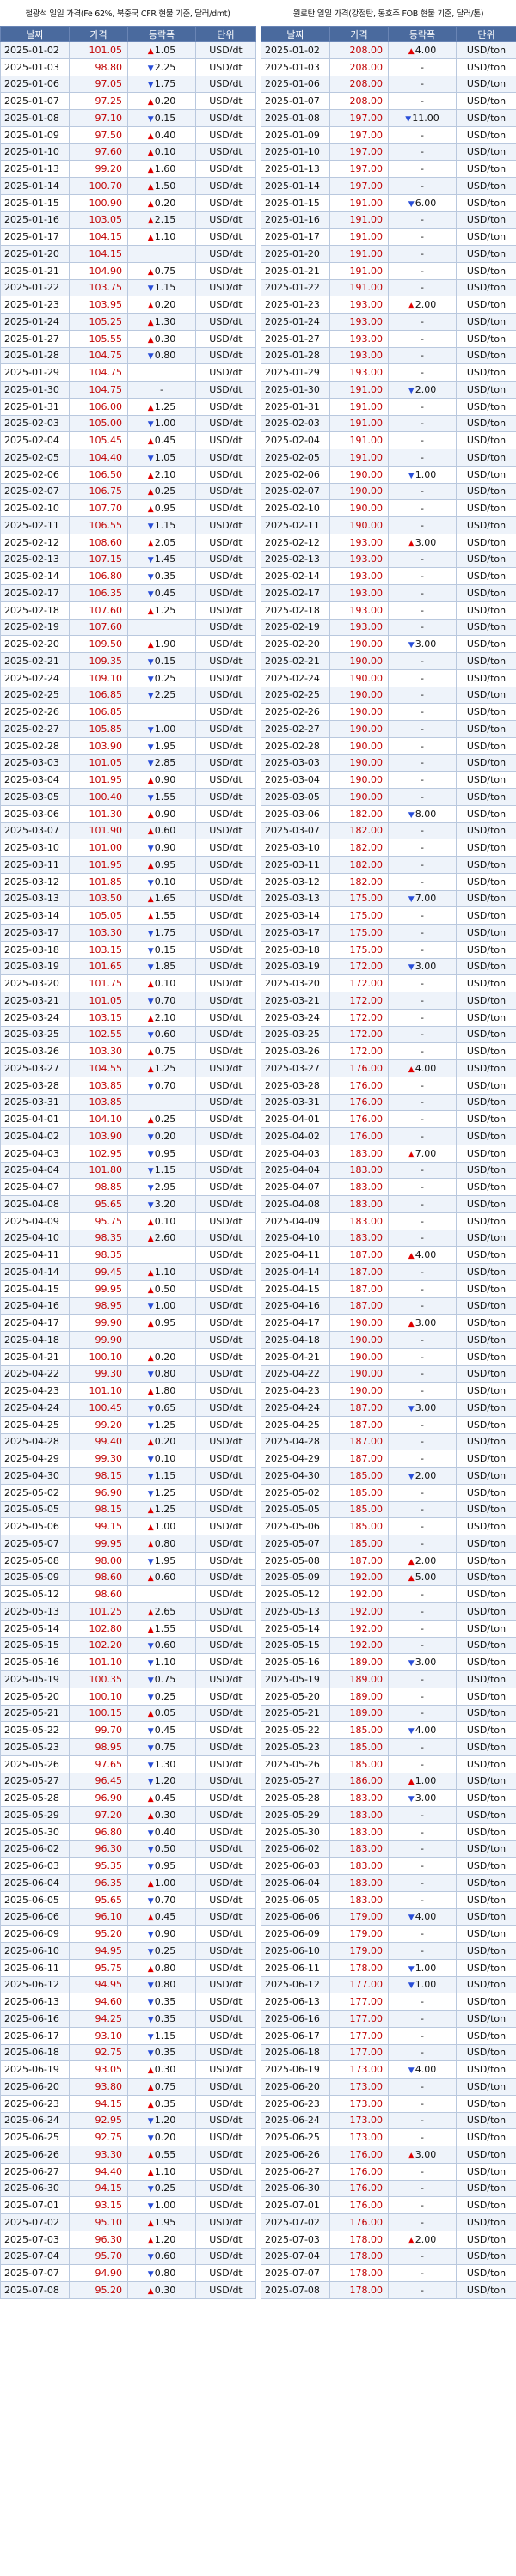 The height and width of the screenshot is (2576, 516). I want to click on price-cell: 104.55, so click(98, 1068).